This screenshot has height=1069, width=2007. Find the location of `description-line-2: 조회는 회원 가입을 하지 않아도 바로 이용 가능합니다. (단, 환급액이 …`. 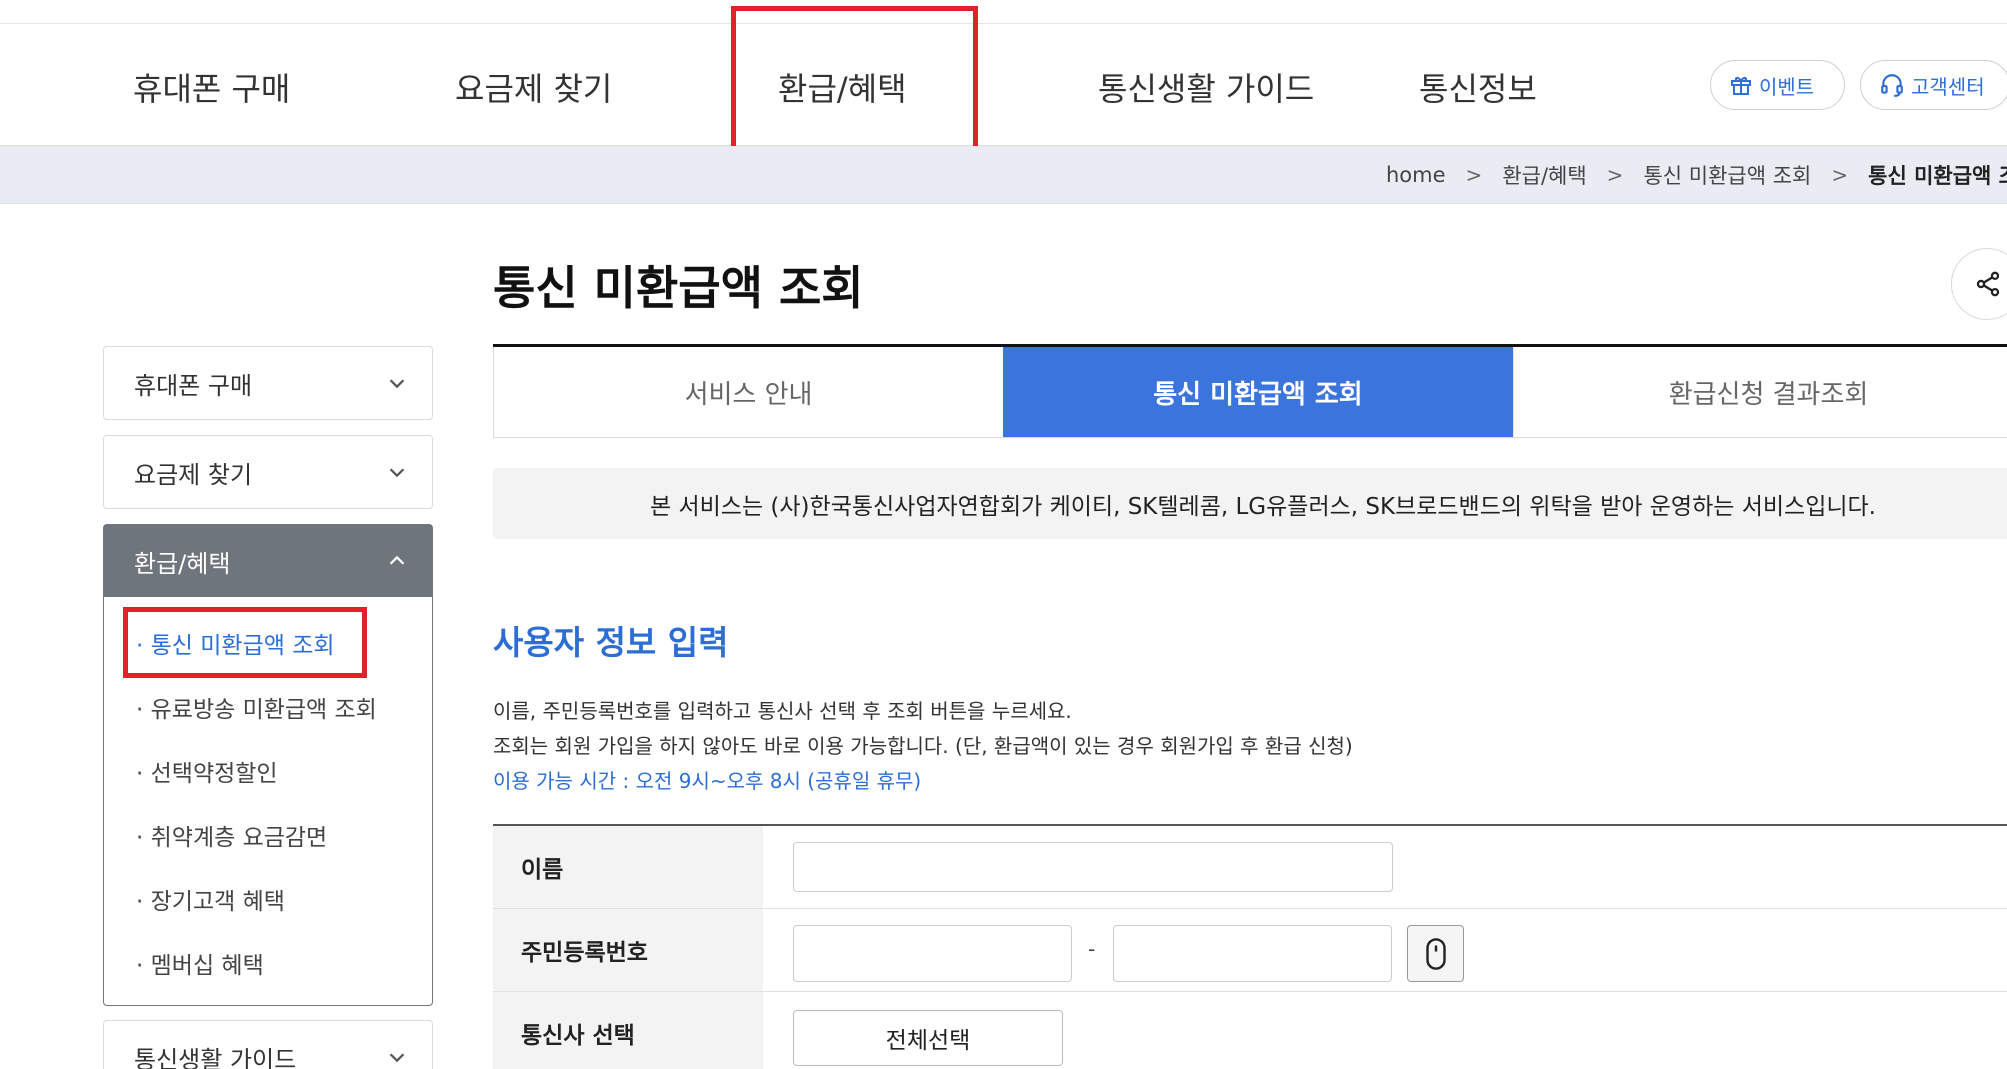

description-line-2: 조회는 회원 가입을 하지 않아도 바로 이용 가능합니다. (단, 환급액이 … is located at coordinates (923, 746).